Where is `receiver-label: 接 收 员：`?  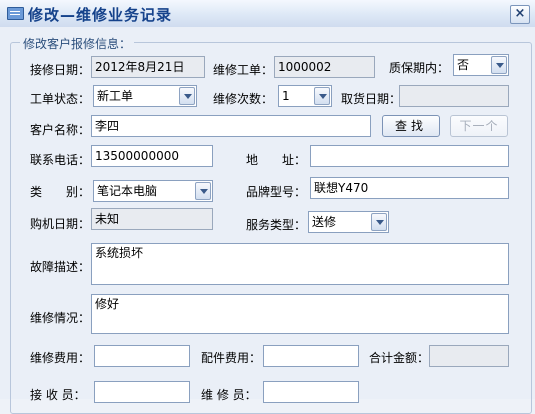
receiver-label: 接 收 员： is located at coordinates (58, 395).